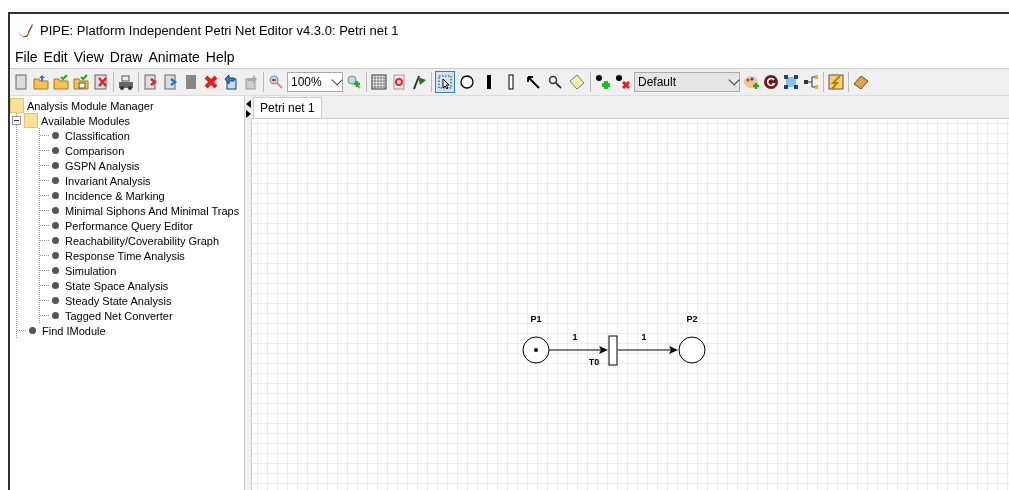 The height and width of the screenshot is (490, 1009). I want to click on node-graph-icon, so click(791, 82).